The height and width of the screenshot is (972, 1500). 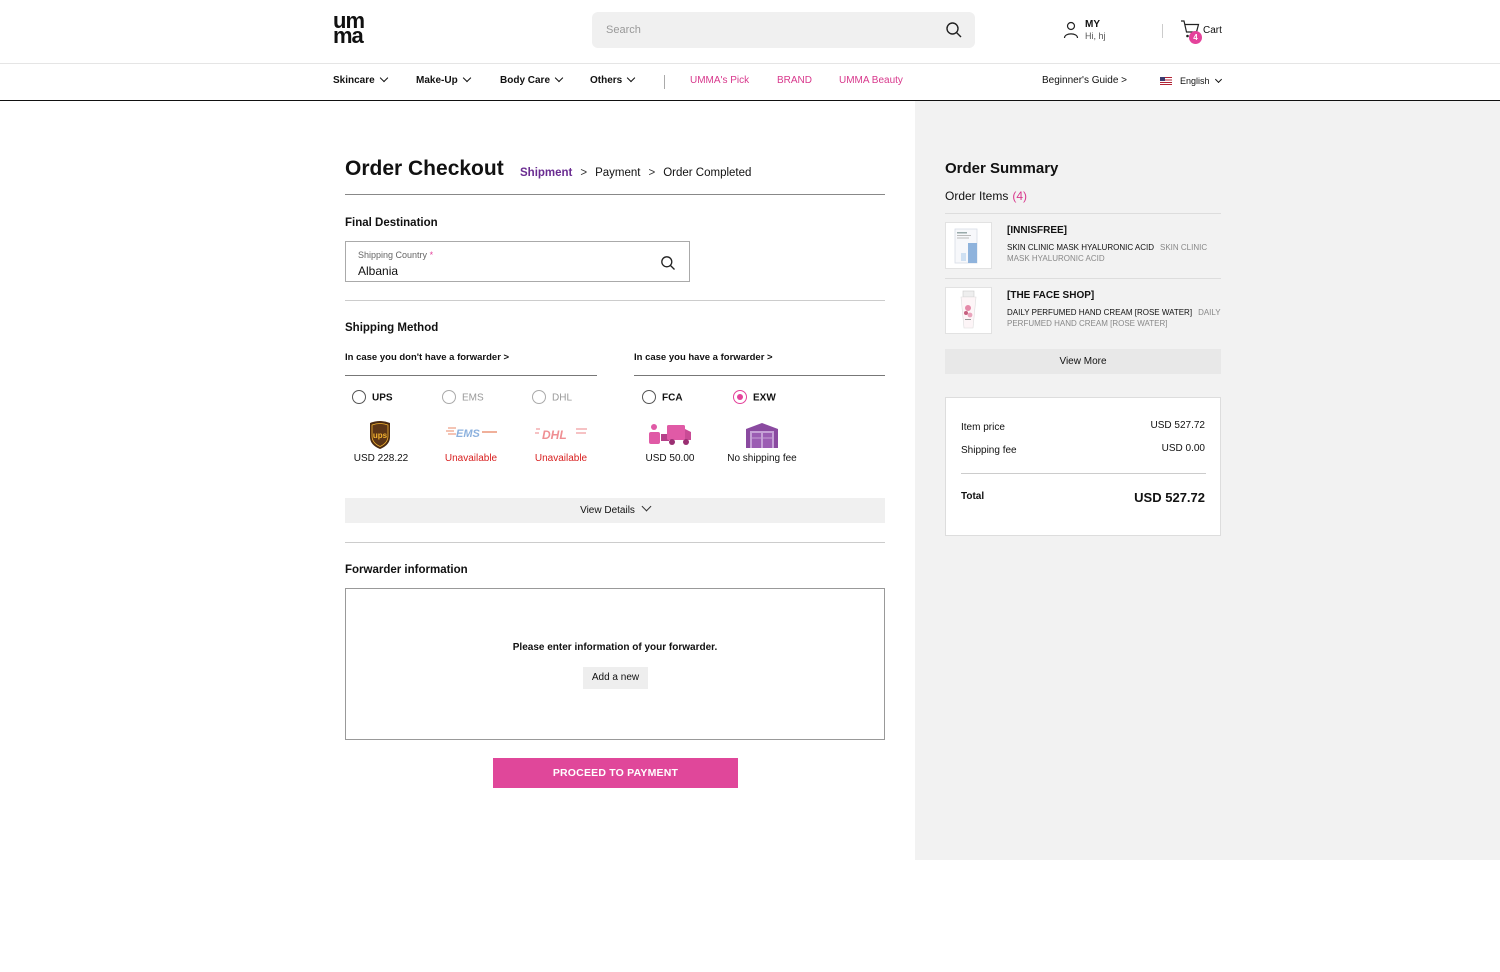 I want to click on search-bar, so click(x=783, y=30).